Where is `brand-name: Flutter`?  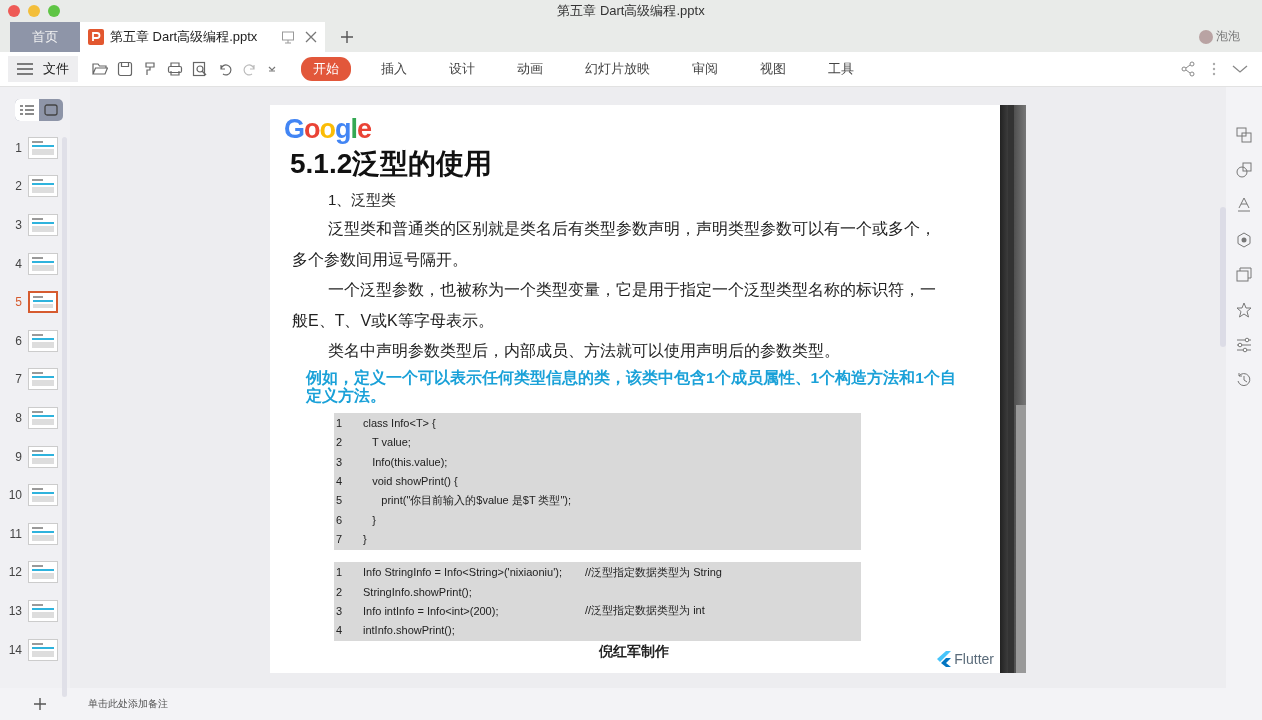
brand-name: Flutter is located at coordinates (974, 659).